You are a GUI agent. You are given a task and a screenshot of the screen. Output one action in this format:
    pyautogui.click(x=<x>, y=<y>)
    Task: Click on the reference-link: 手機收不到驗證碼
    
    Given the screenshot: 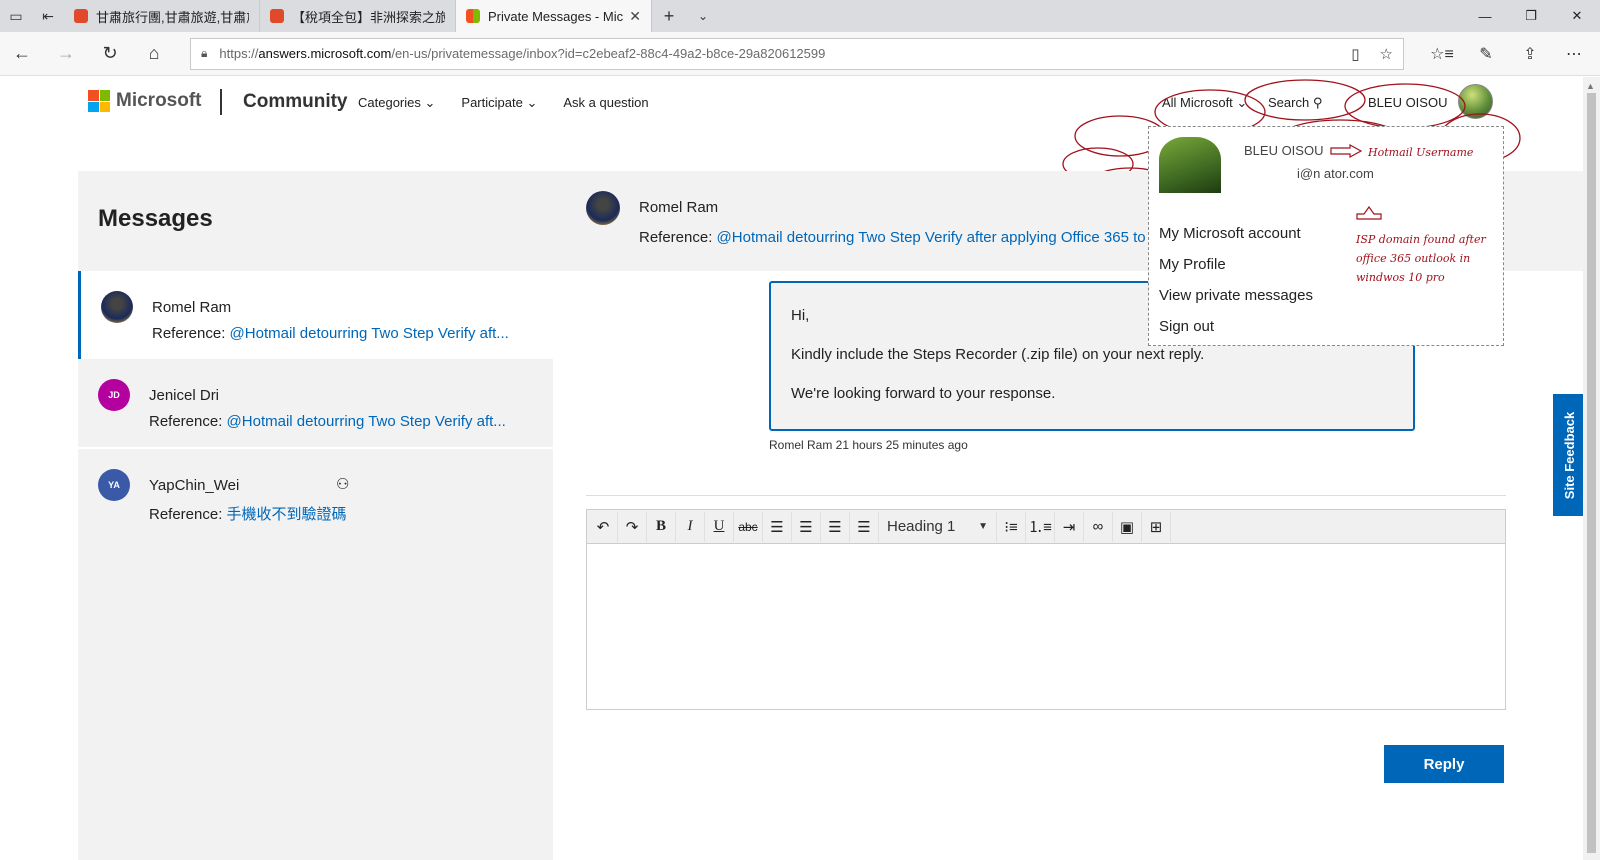 What is the action you would take?
    pyautogui.click(x=287, y=514)
    